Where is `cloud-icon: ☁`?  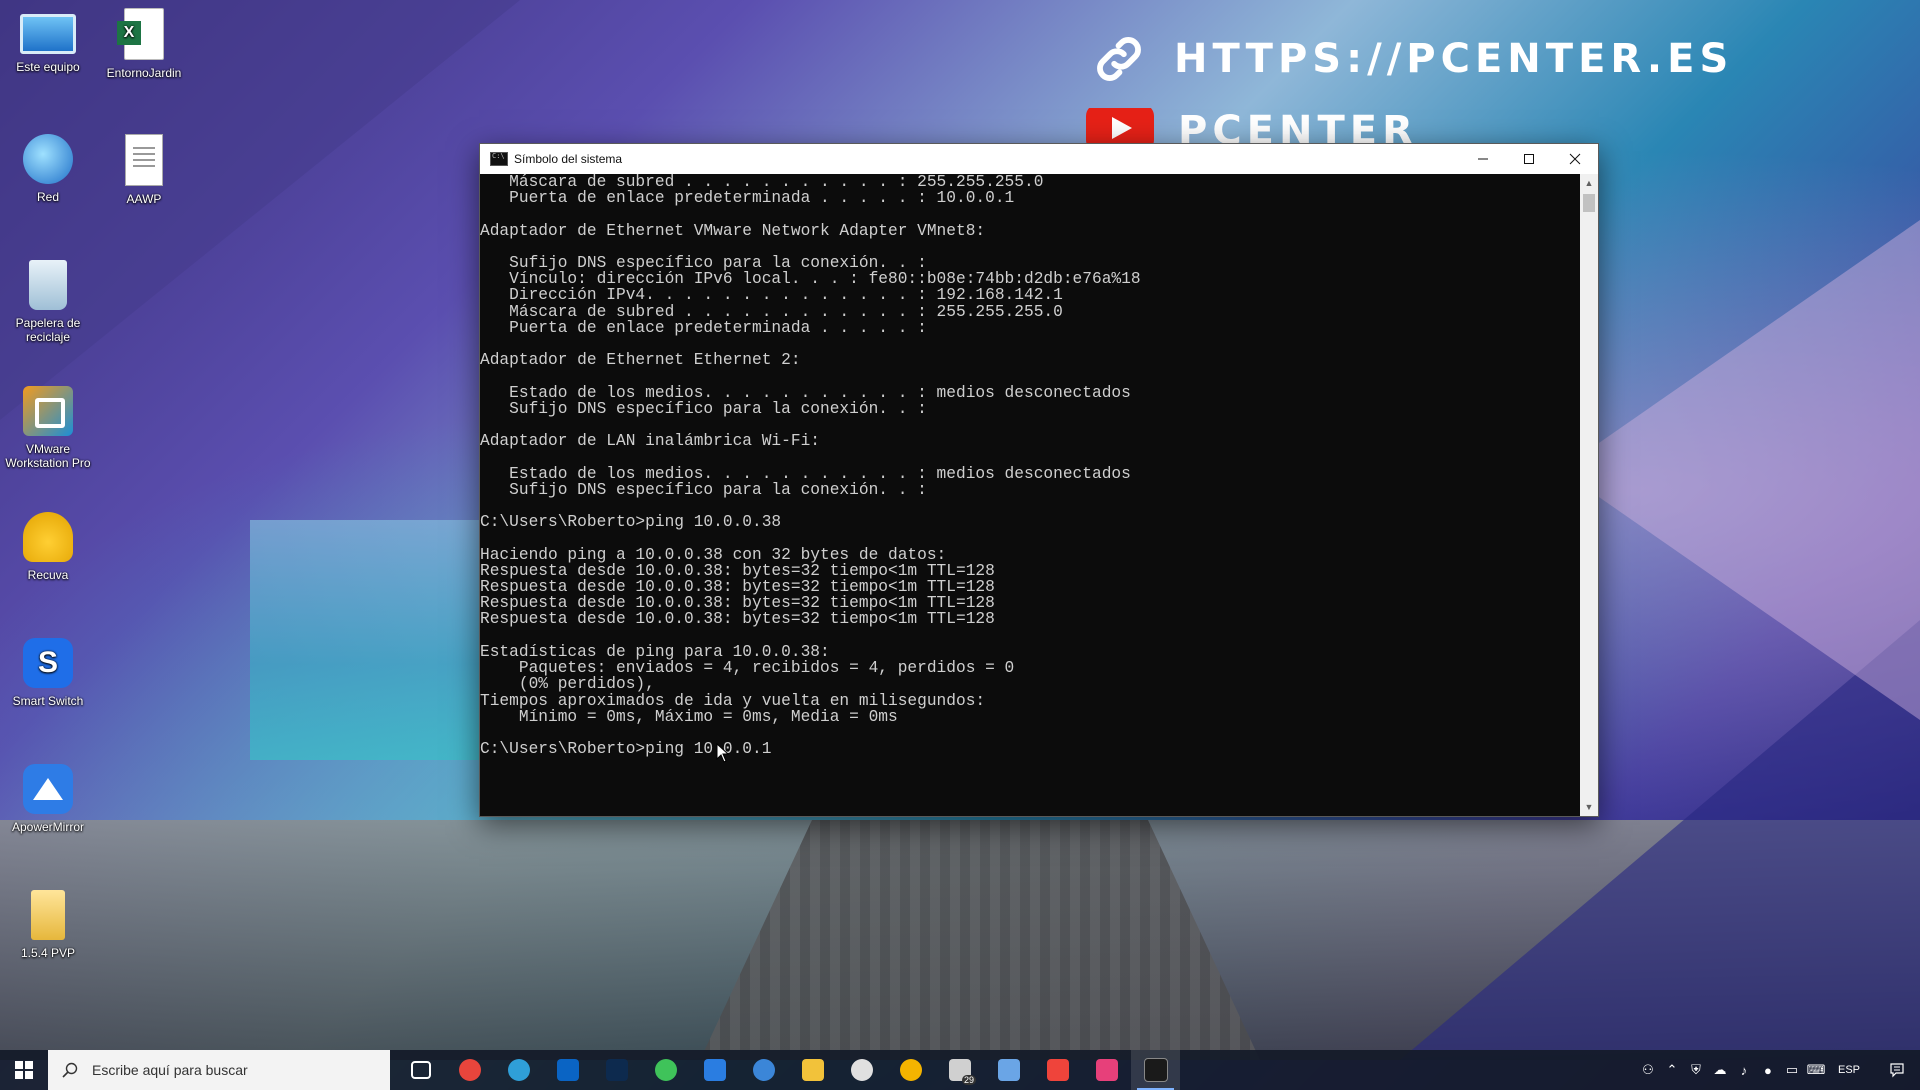
cloud-icon: ☁ is located at coordinates (1720, 1070).